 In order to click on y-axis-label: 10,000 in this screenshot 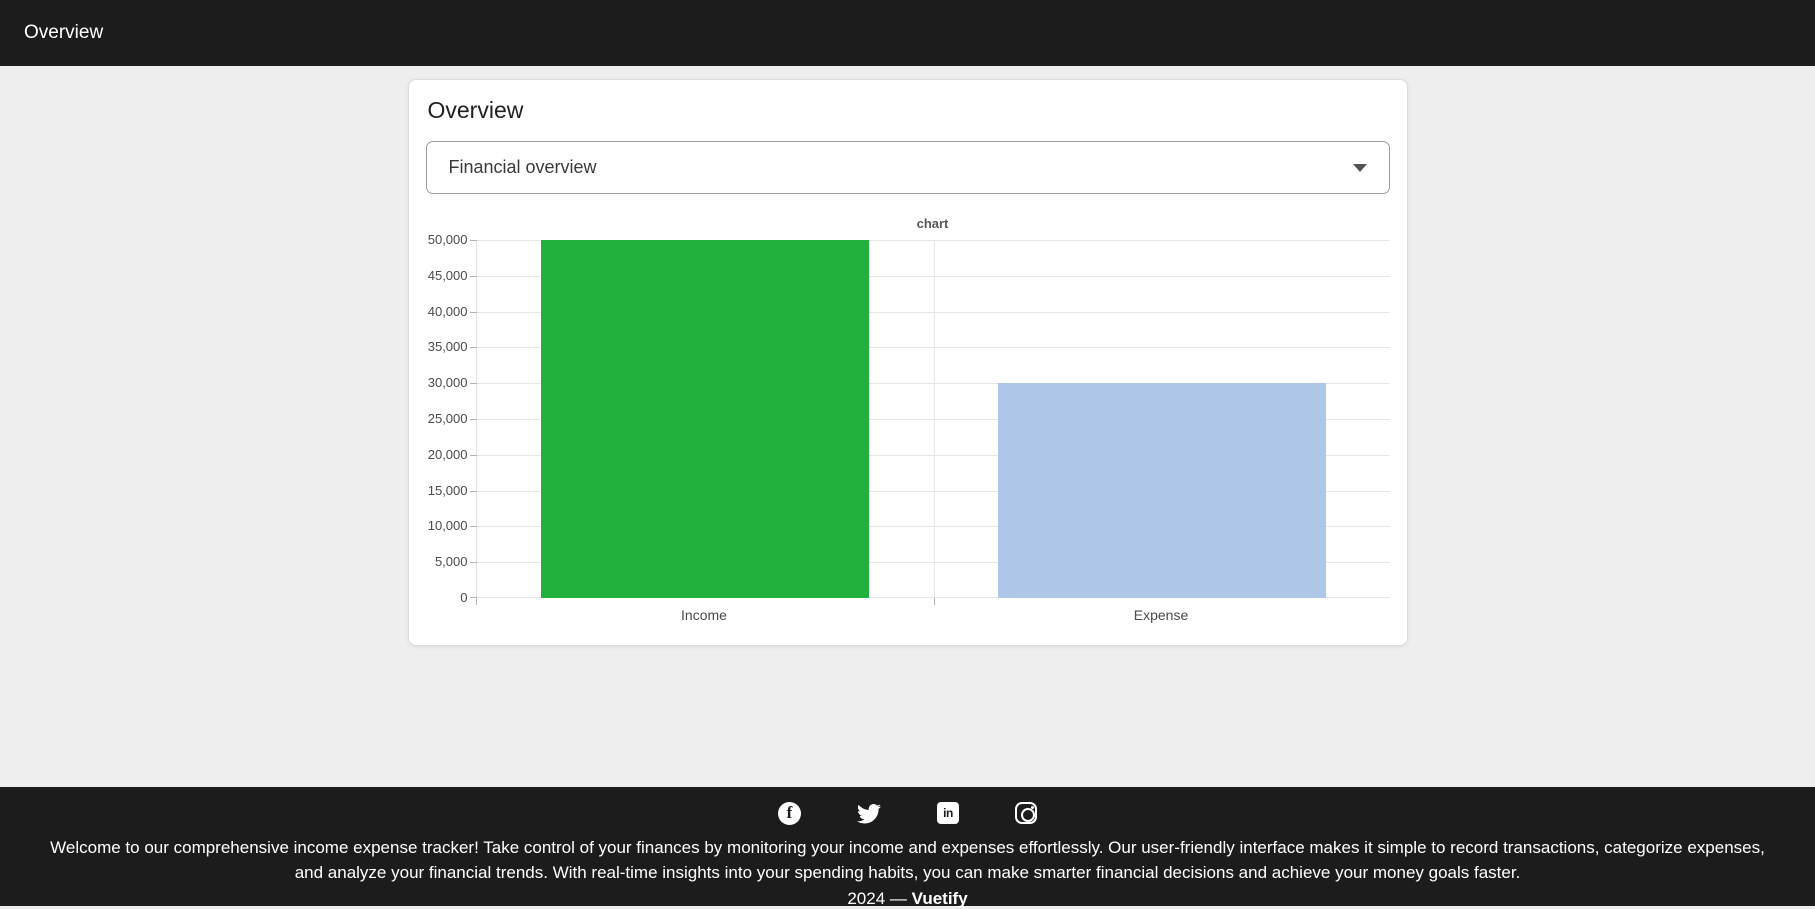, I will do `click(447, 526)`.